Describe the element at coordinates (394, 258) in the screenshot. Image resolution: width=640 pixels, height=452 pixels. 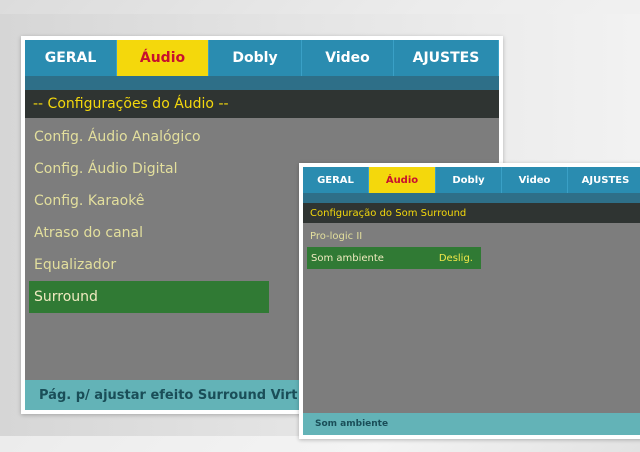
I see `menu-item-ambient-sound: Som ambiente Deslig.` at that location.